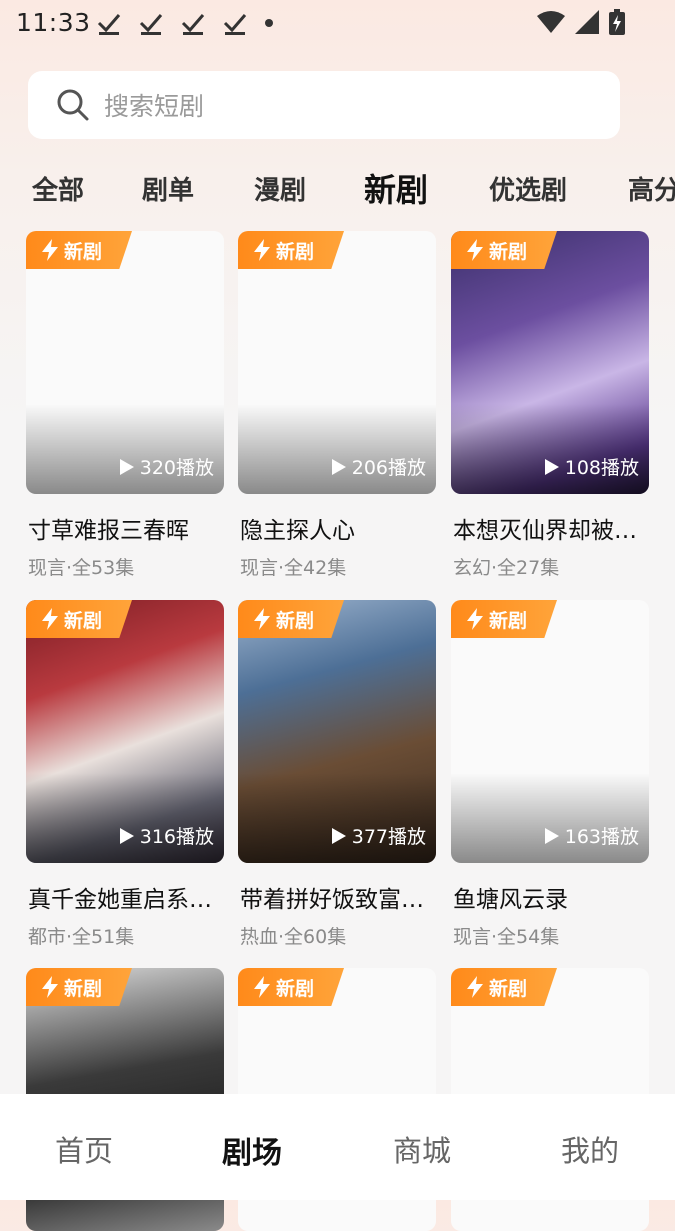 This screenshot has width=675, height=1231. Describe the element at coordinates (337, 362) in the screenshot. I see `drama-cover: 206播放` at that location.